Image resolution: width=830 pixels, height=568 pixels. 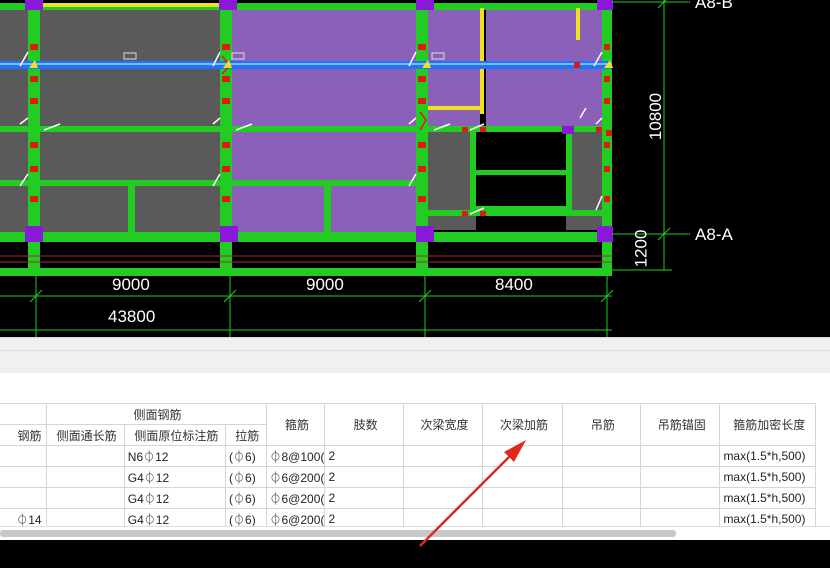 What do you see at coordinates (601, 424) in the screenshot?
I see `header-hanger-rebar: 吊筋` at bounding box center [601, 424].